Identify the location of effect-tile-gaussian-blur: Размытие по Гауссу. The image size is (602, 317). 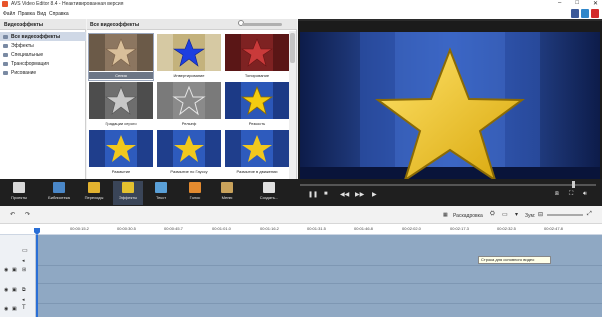
(189, 153).